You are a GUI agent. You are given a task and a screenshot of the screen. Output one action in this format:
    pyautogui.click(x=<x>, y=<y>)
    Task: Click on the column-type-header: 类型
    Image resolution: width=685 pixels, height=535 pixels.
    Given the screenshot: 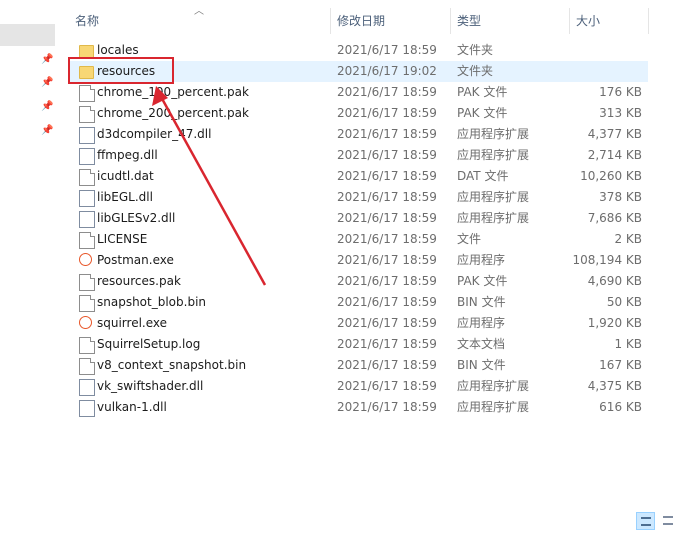 What is the action you would take?
    pyautogui.click(x=469, y=21)
    